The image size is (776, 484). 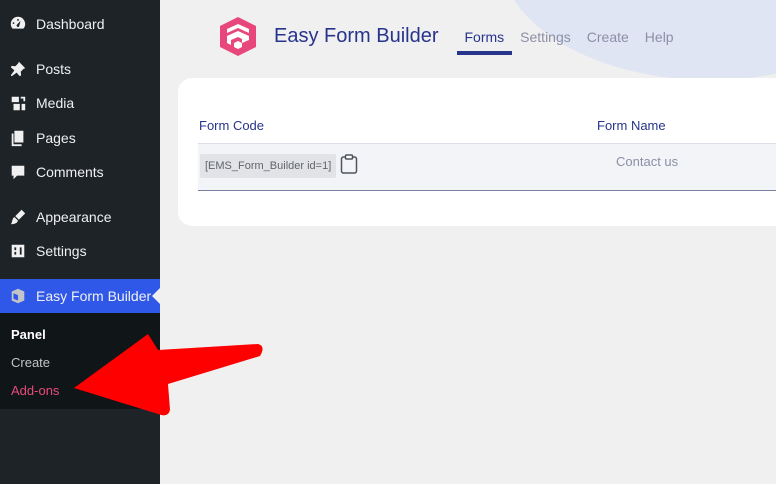 What do you see at coordinates (55, 103) in the screenshot?
I see `sidebar-item-label: Media` at bounding box center [55, 103].